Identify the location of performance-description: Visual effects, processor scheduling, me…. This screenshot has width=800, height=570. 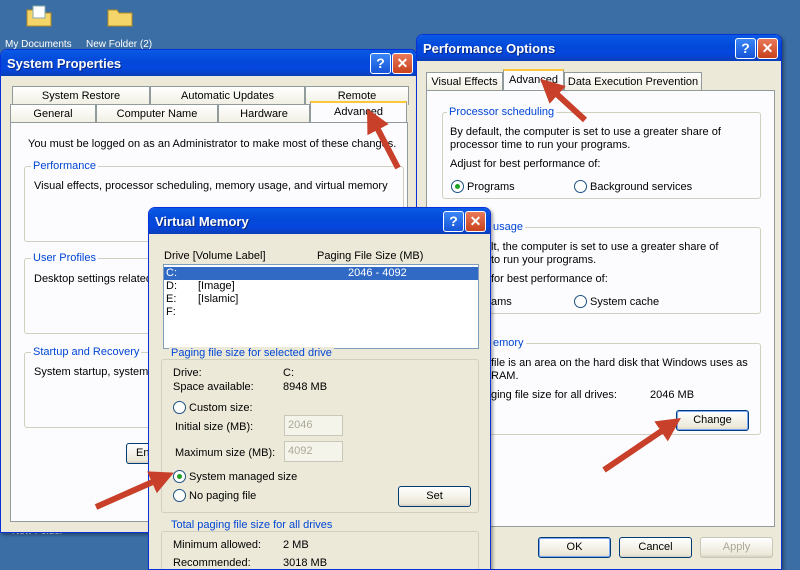
(211, 186).